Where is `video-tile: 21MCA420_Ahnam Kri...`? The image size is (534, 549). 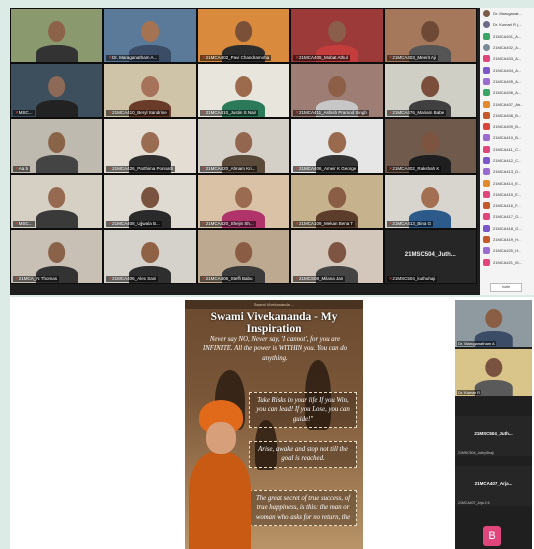 video-tile: 21MCA420_Ahnam Kri... is located at coordinates (243, 146).